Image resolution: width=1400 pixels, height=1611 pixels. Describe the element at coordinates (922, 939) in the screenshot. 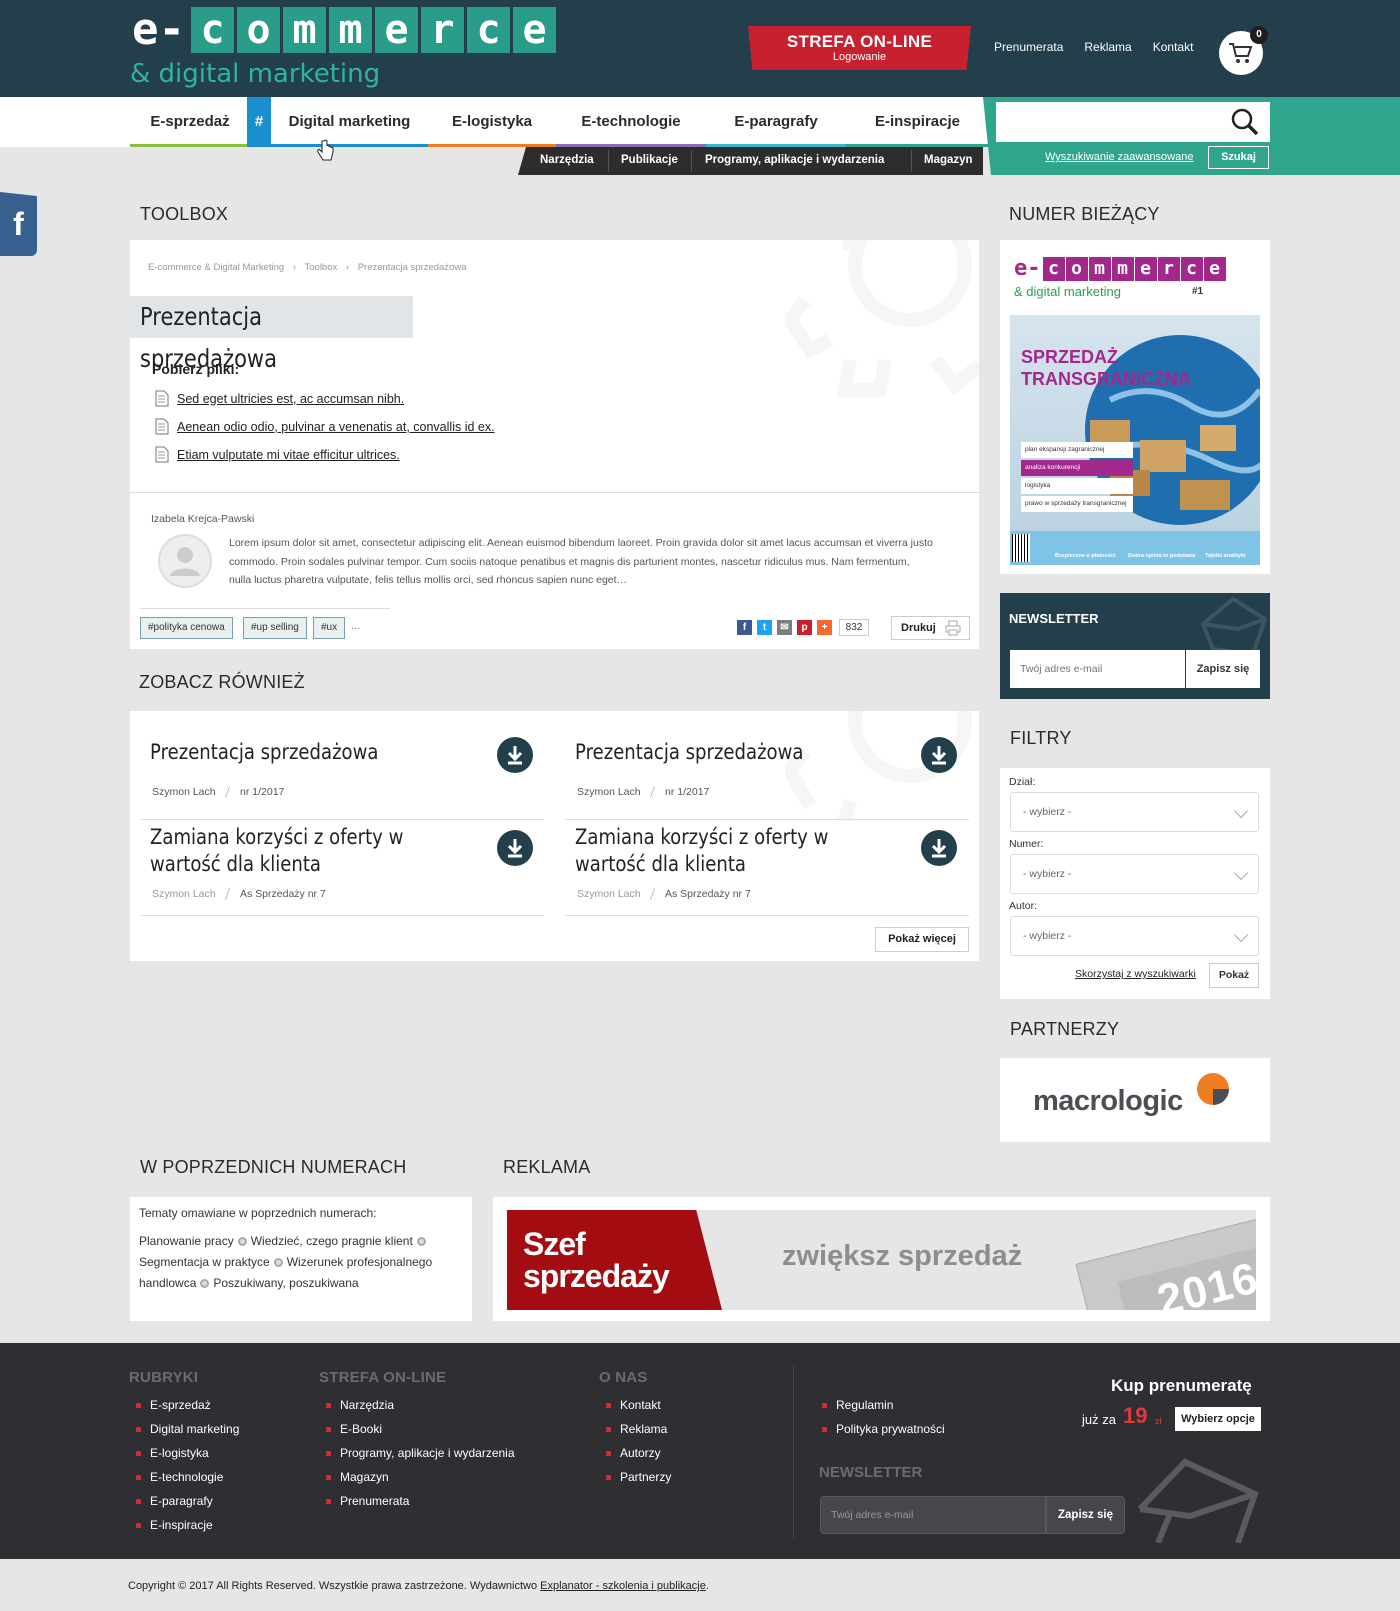

I see `show-more-button: Pokaż więcej` at that location.